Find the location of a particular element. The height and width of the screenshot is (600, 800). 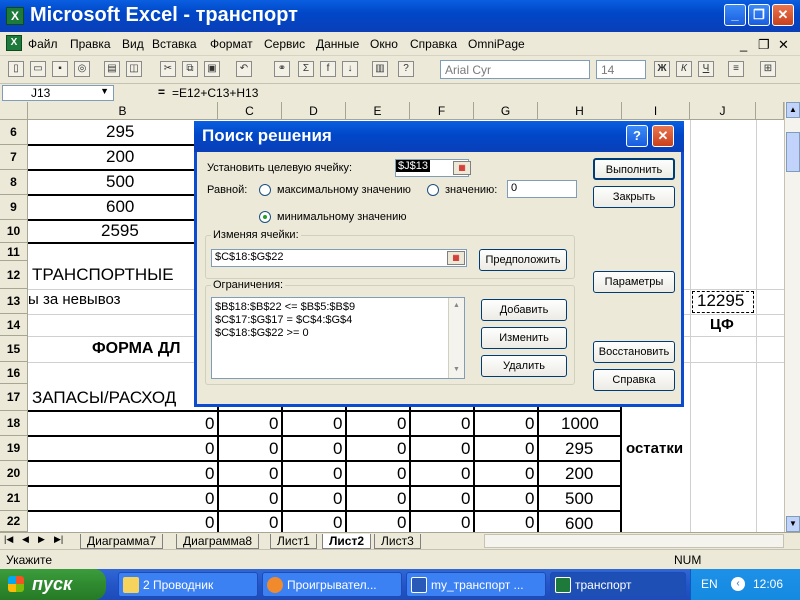

cell-h21: 500 is located at coordinates (579, 499).